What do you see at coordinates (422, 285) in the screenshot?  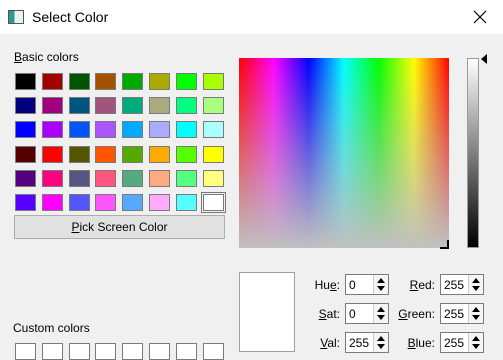 I see `red-label: Red:` at bounding box center [422, 285].